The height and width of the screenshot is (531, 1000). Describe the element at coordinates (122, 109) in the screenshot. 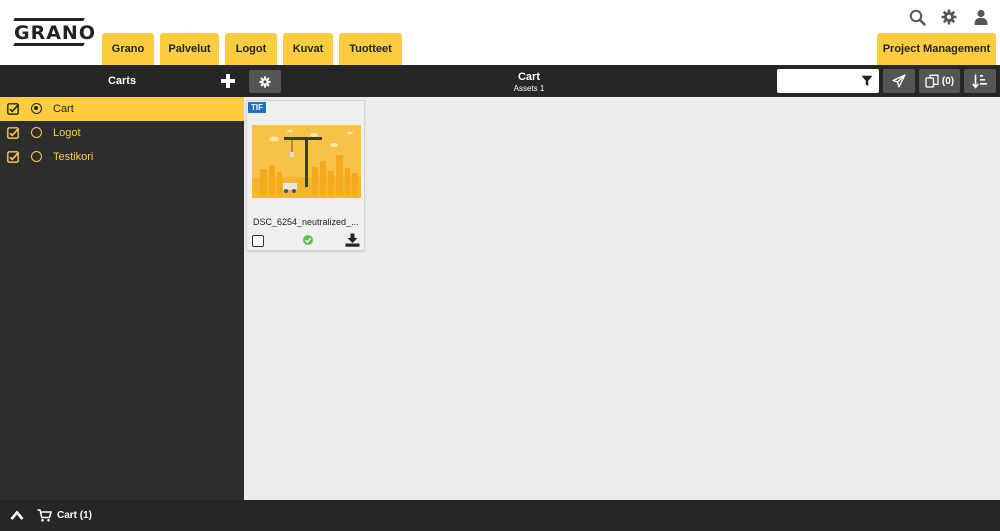

I see `cart-item-cart: Cart` at that location.